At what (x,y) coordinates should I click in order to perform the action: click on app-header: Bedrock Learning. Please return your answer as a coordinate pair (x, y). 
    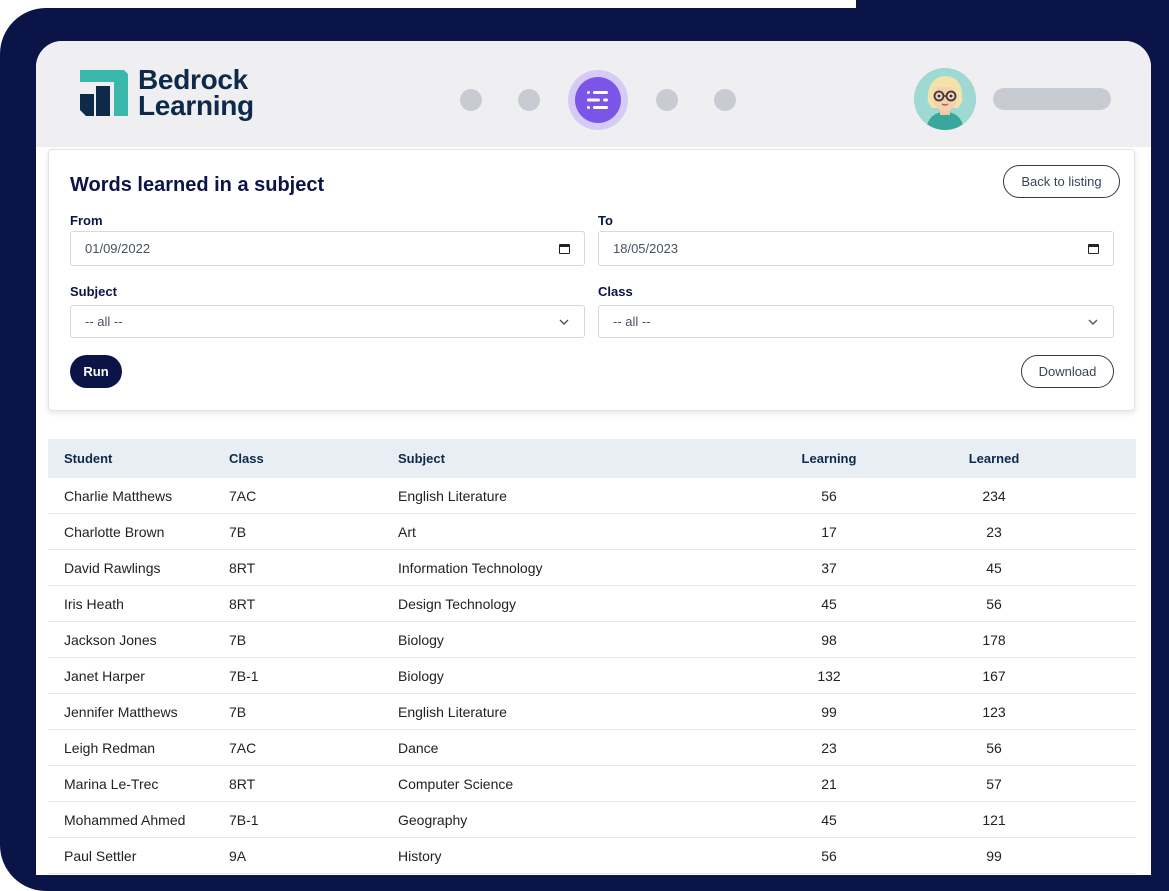
    Looking at the image, I should click on (593, 94).